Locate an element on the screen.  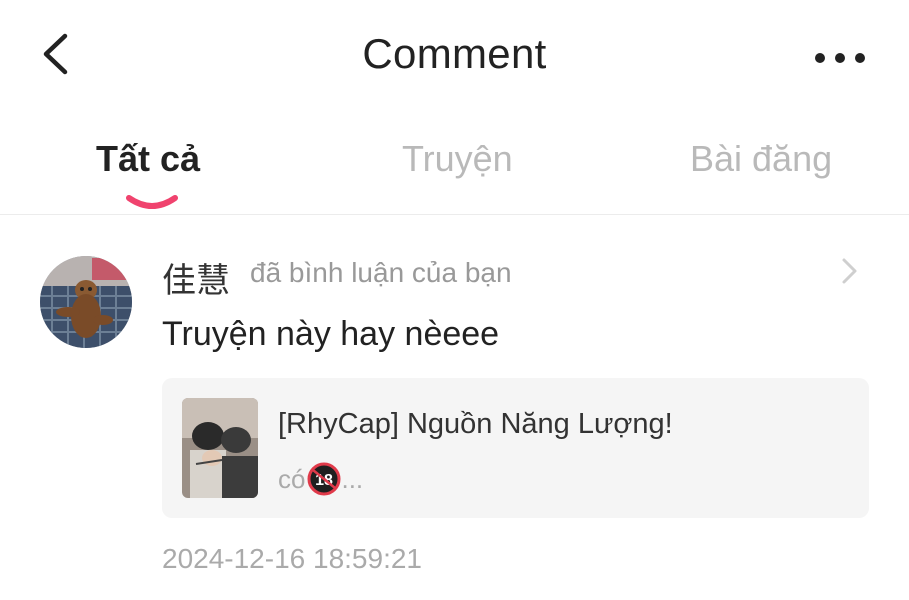
notification-action-text: đã bình luận của bạn is located at coordinates (381, 272).